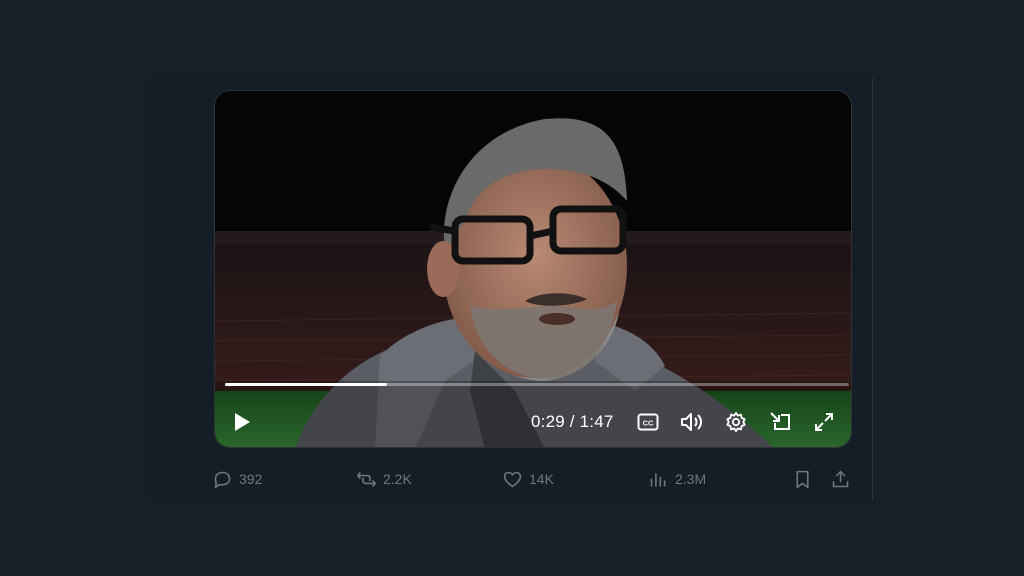 The image size is (1024, 576). Describe the element at coordinates (691, 479) in the screenshot. I see `views-count: 2.3M` at that location.